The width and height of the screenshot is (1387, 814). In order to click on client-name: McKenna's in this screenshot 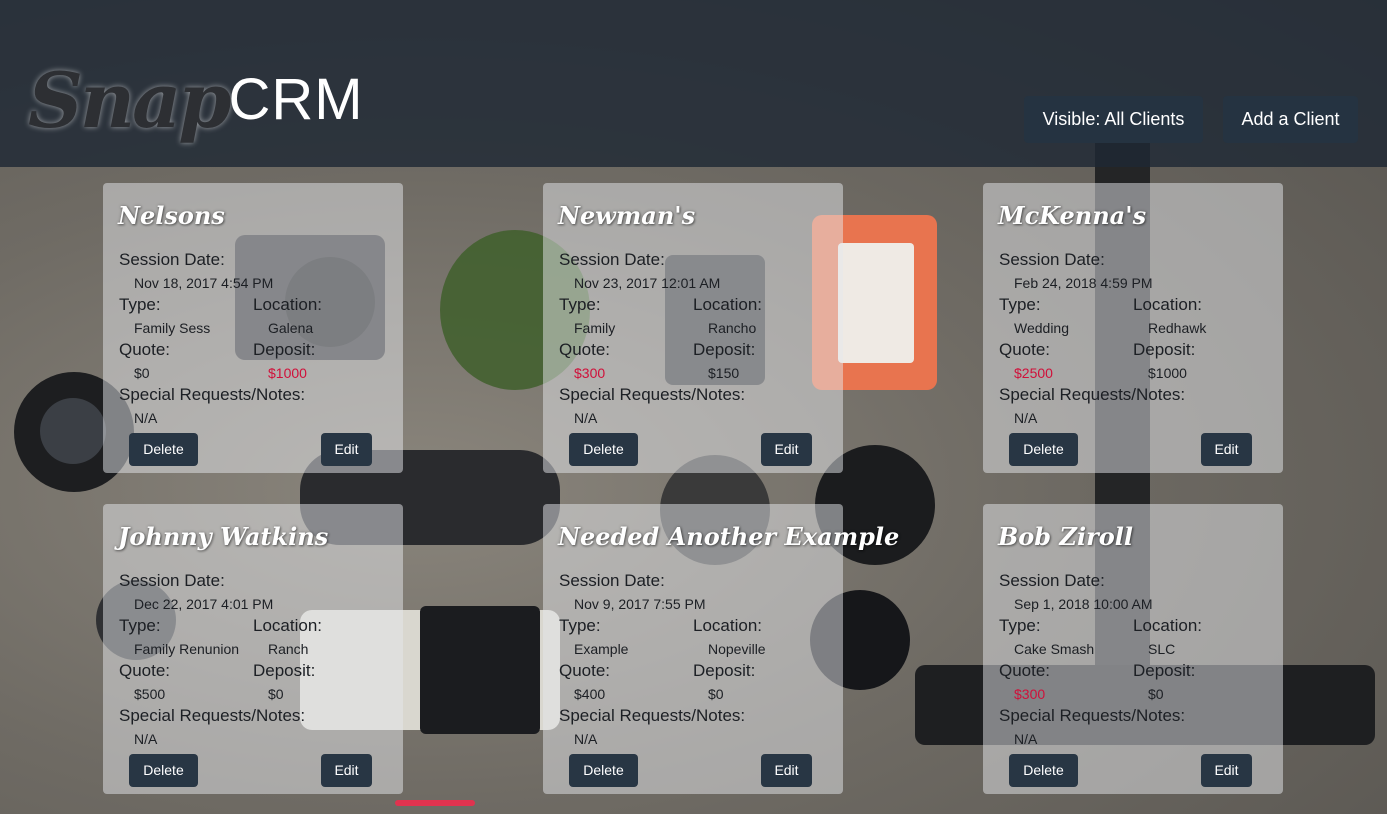, I will do `click(1072, 215)`.